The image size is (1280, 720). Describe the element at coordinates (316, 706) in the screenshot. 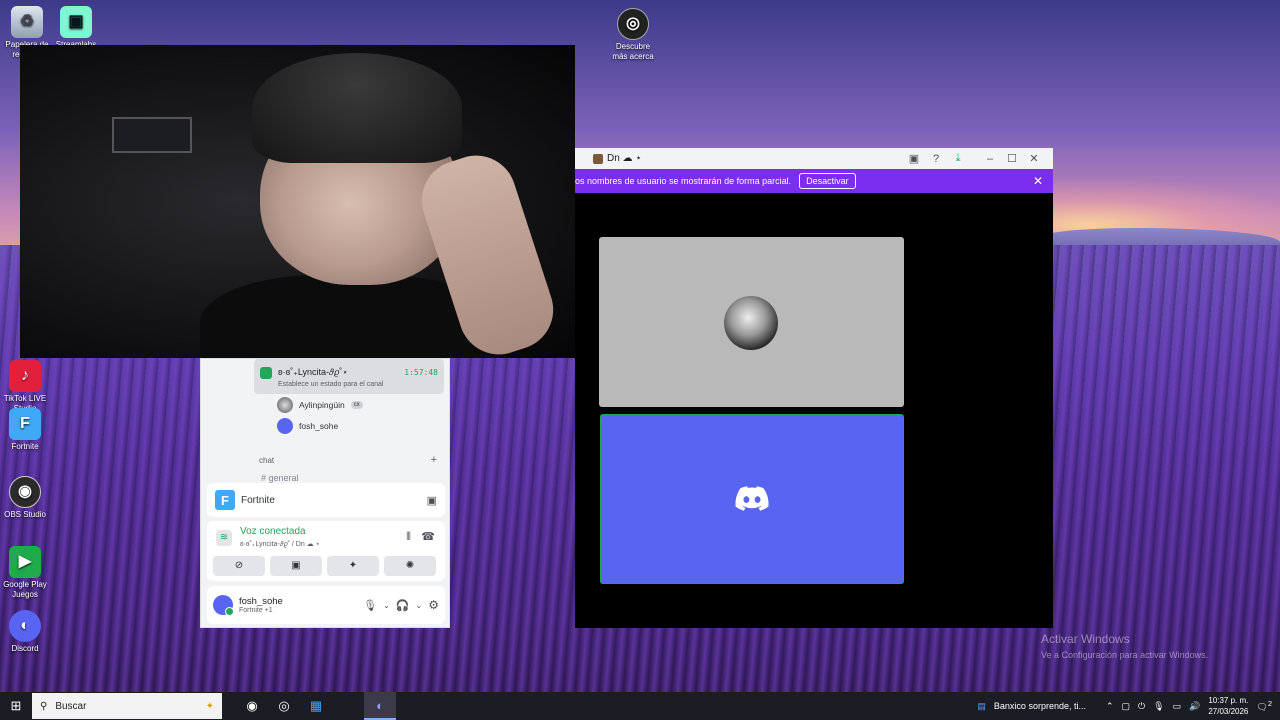

I see `taskbar-fortnite: ▦` at that location.